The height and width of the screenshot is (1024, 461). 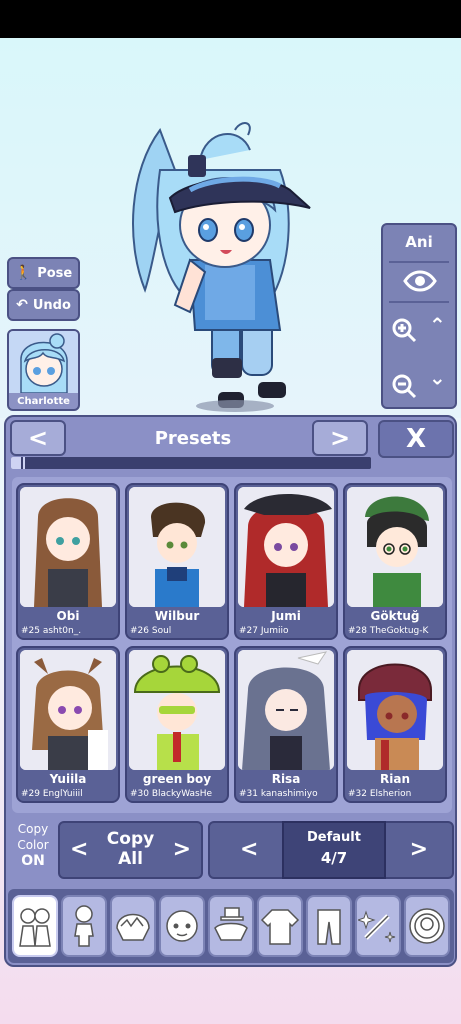 I want to click on zoom-in-icon, so click(x=404, y=330).